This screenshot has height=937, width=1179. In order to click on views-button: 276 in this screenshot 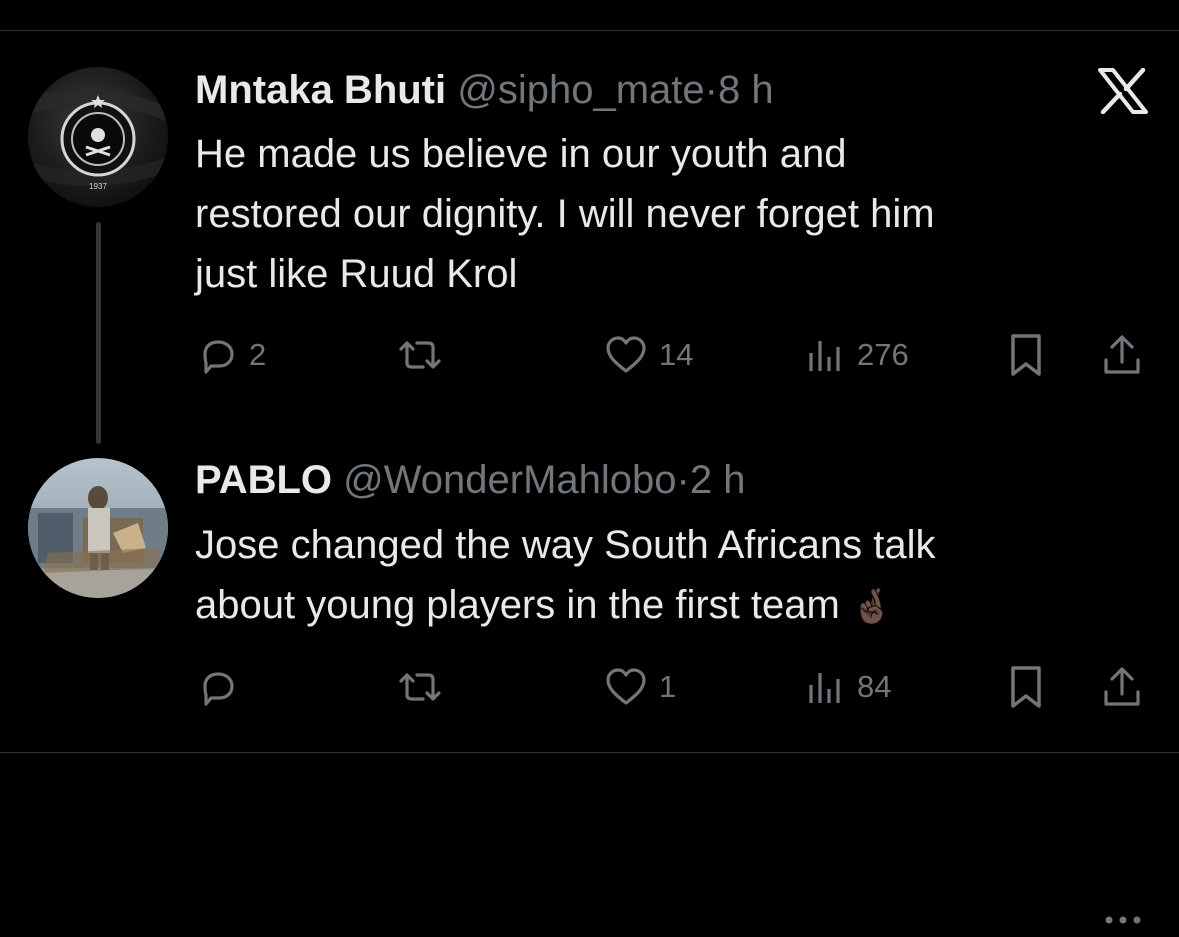, I will do `click(856, 355)`.